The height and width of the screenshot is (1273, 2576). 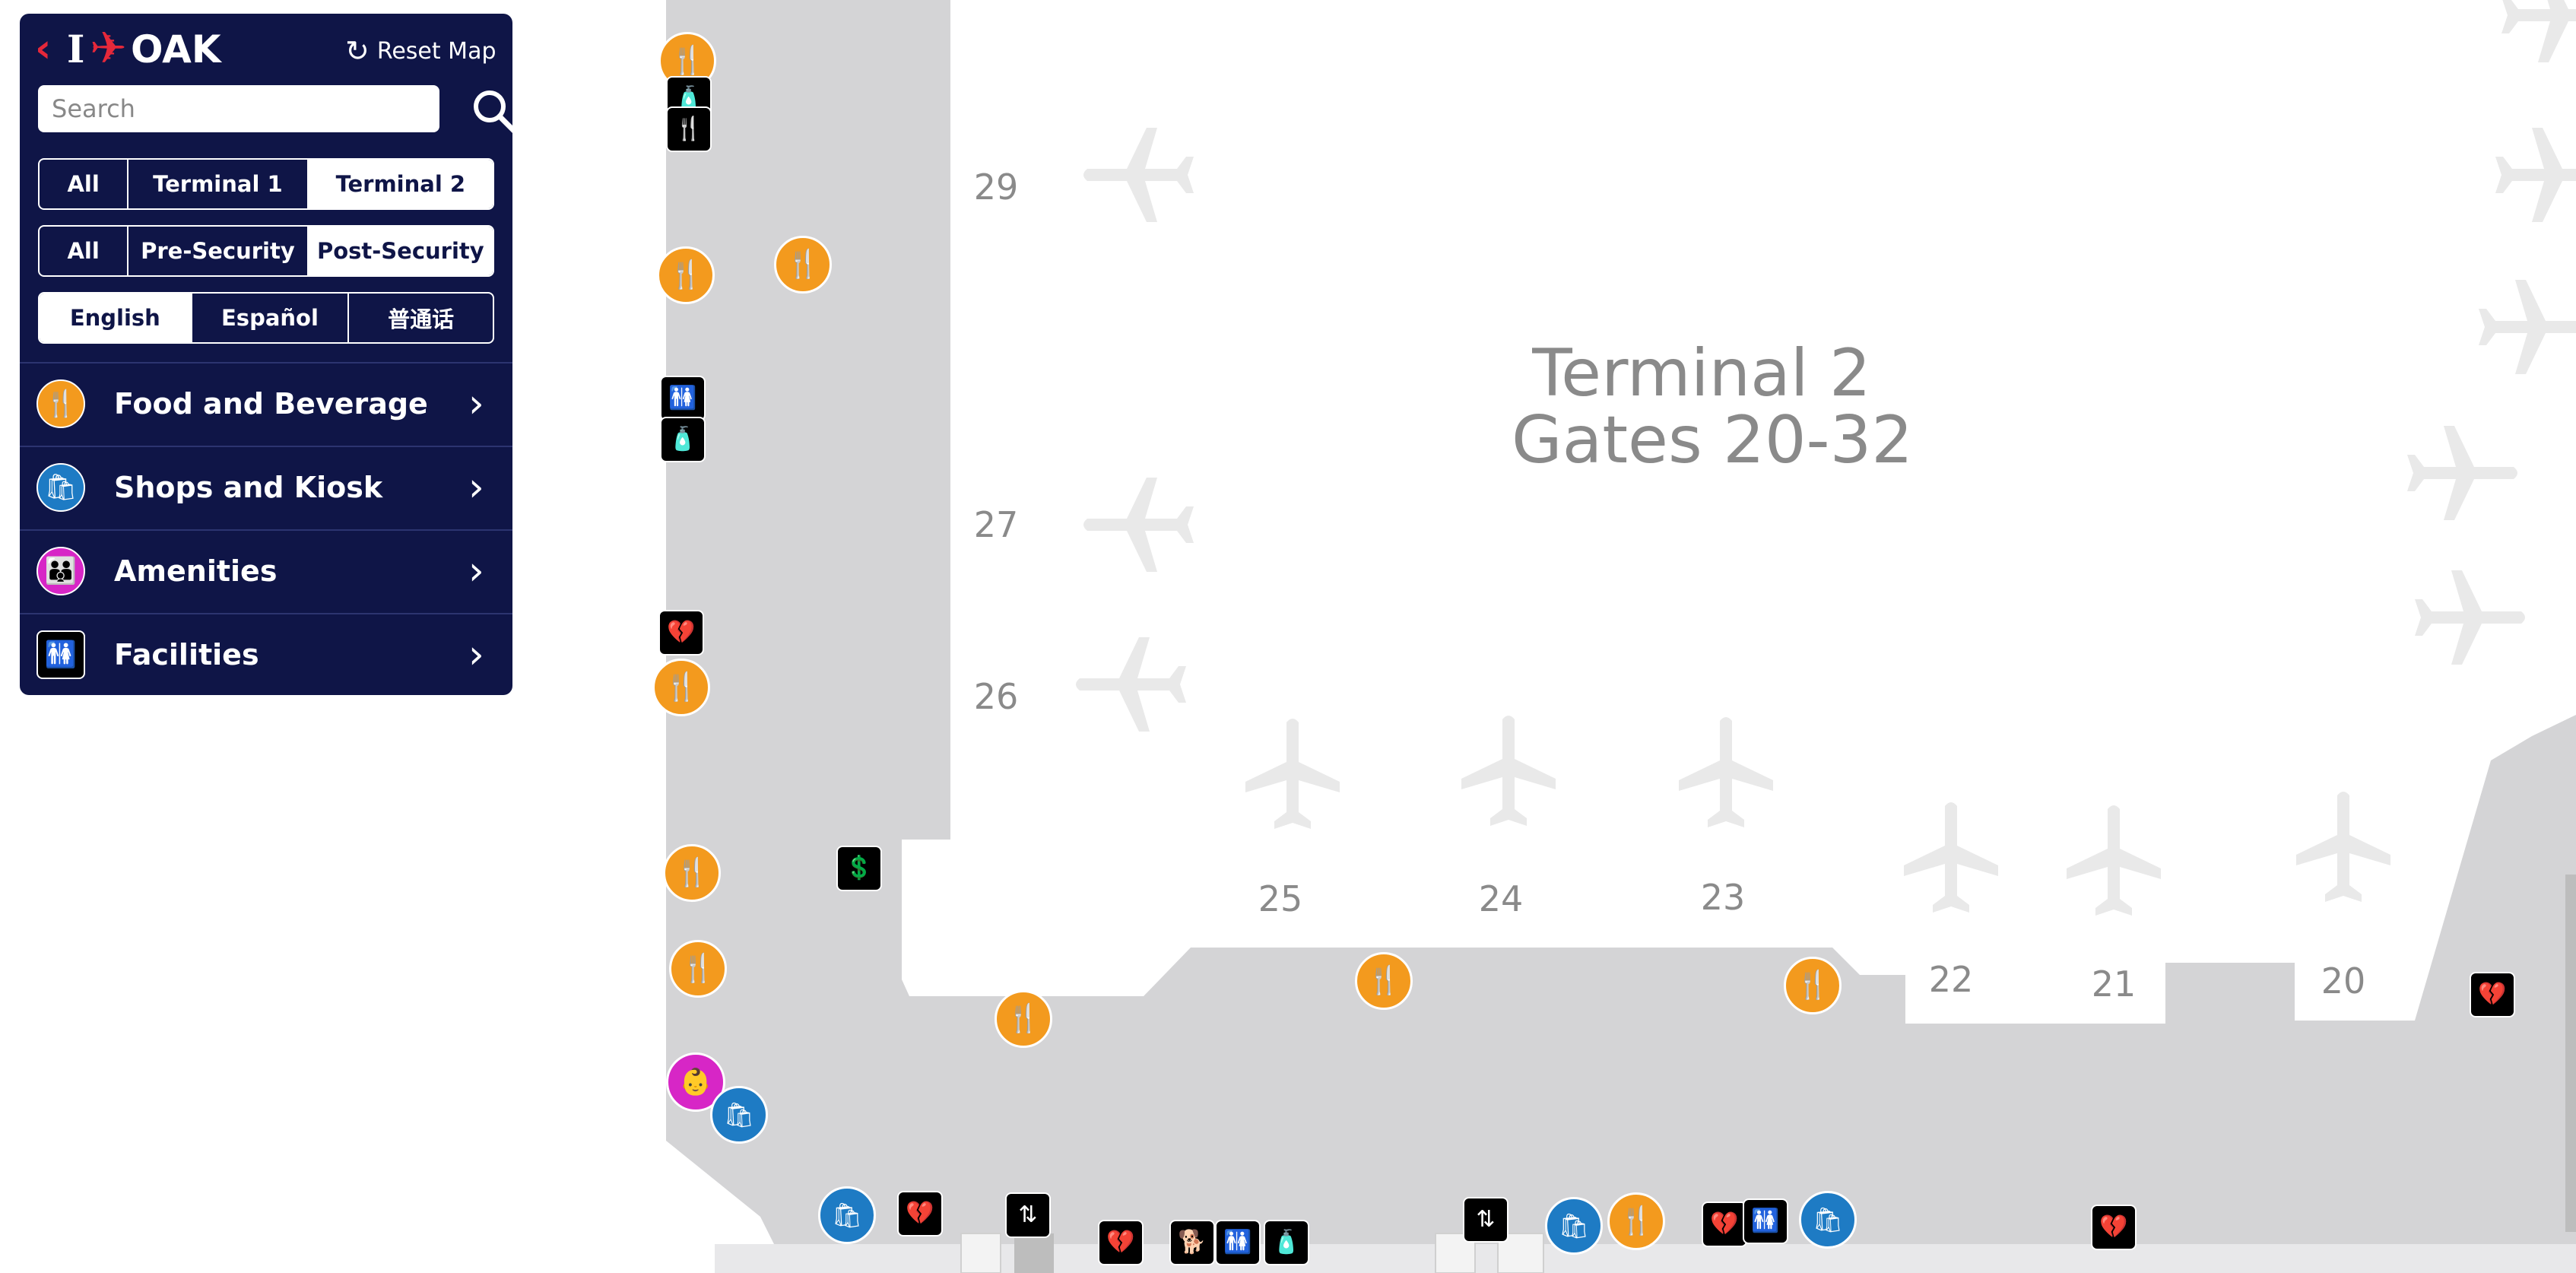 I want to click on elevator-block, so click(x=1034, y=1253).